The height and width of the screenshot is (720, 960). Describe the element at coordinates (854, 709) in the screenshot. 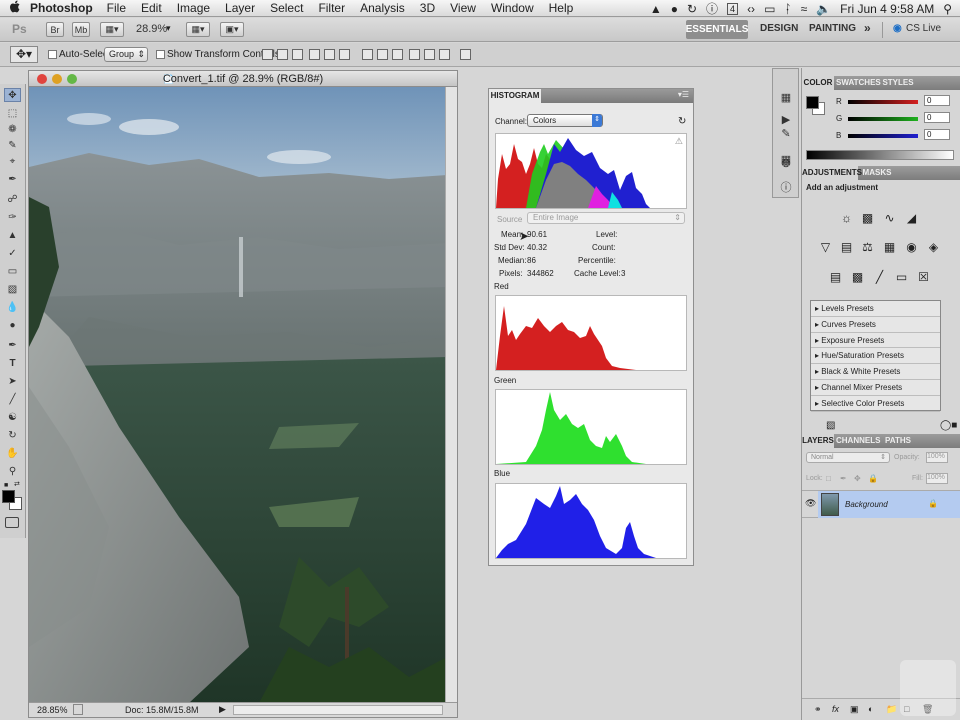

I see `add-mask-icon: ▣` at that location.